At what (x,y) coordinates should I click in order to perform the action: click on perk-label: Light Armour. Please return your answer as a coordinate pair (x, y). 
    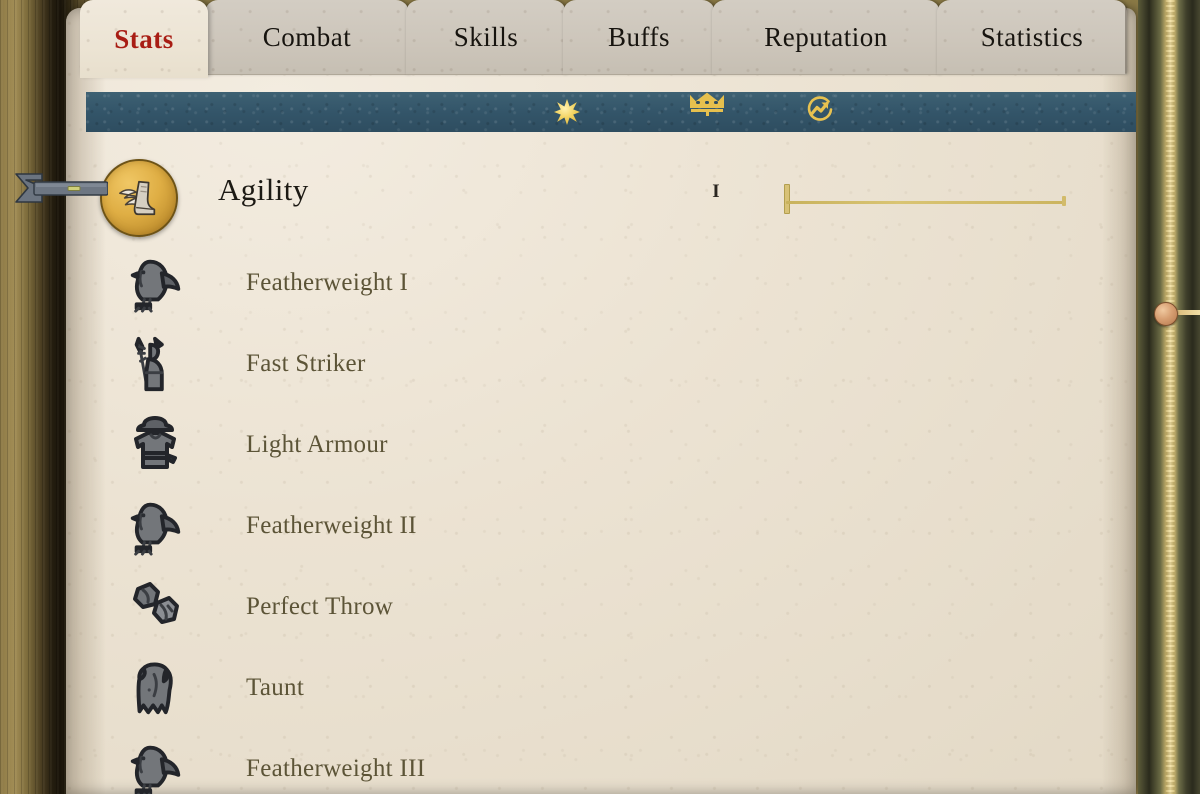
    Looking at the image, I should click on (317, 444).